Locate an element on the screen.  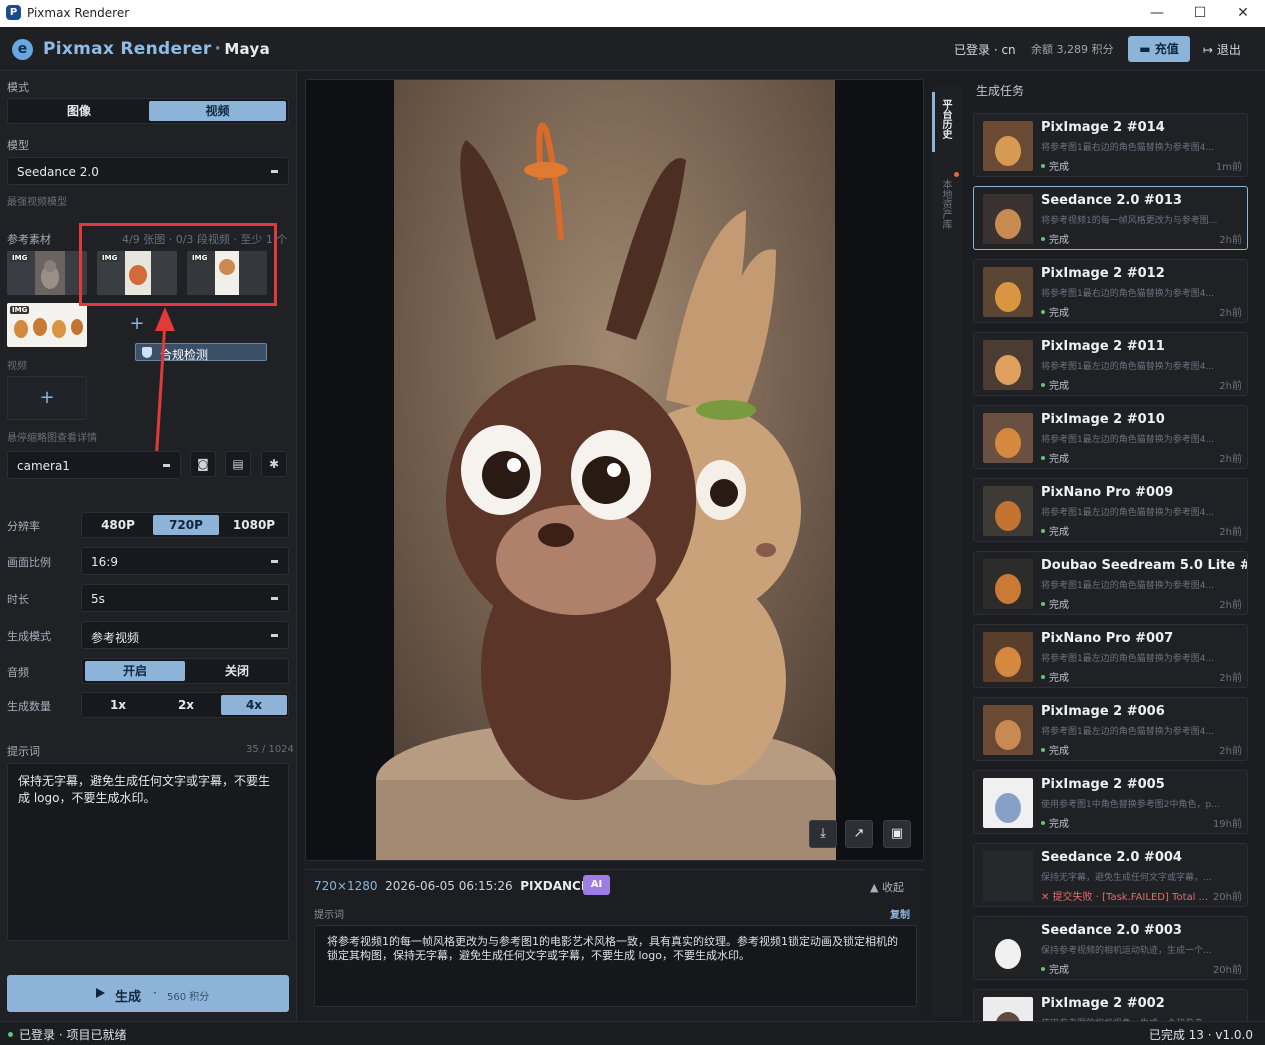
minimize-button: — is located at coordinates (1157, 13).